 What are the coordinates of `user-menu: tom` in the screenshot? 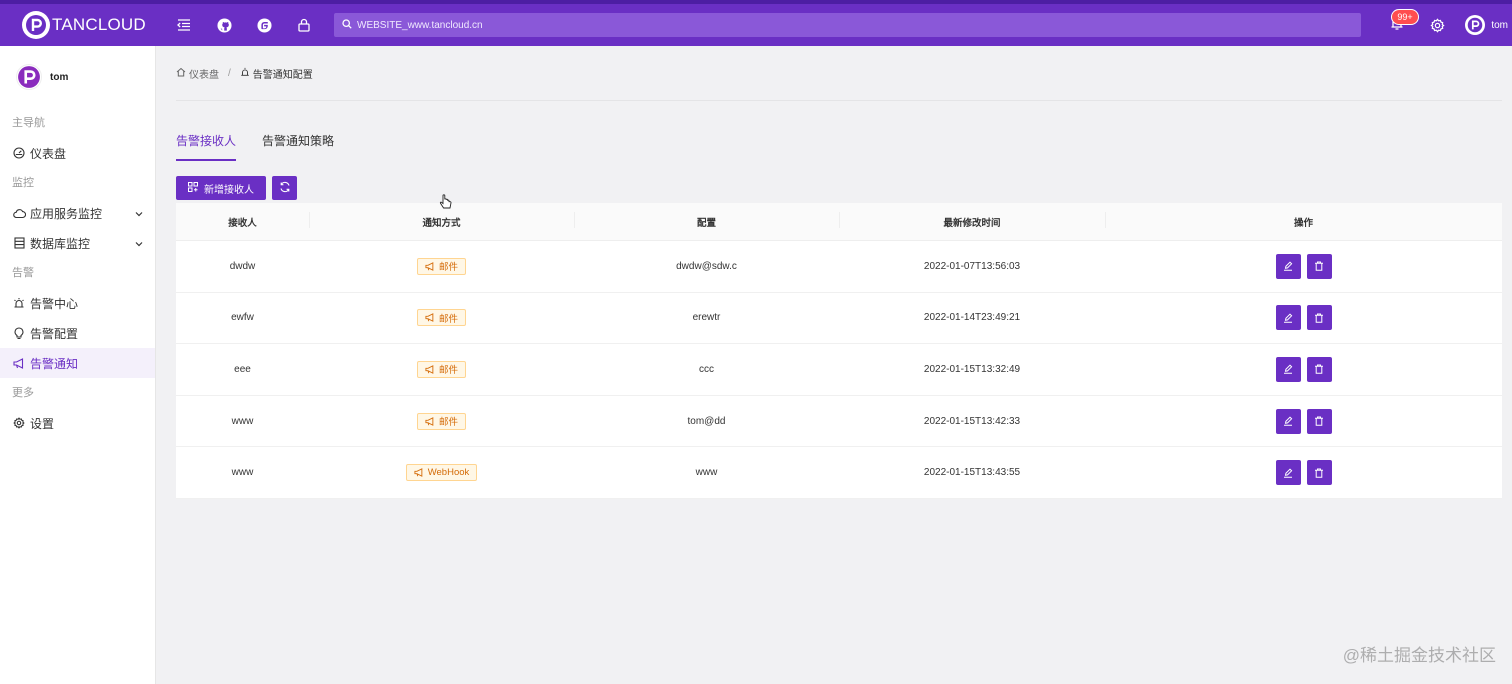 It's located at (1484, 25).